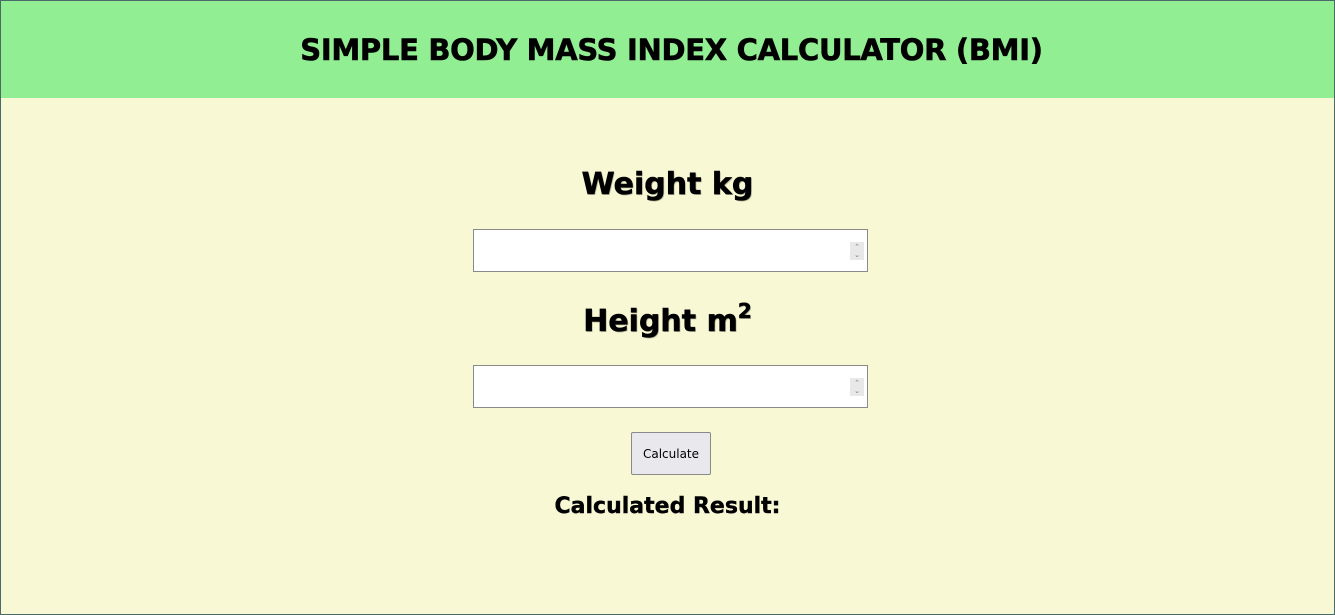 This screenshot has width=1335, height=615. I want to click on calculated-result-text: Calculated Result:, so click(667, 506).